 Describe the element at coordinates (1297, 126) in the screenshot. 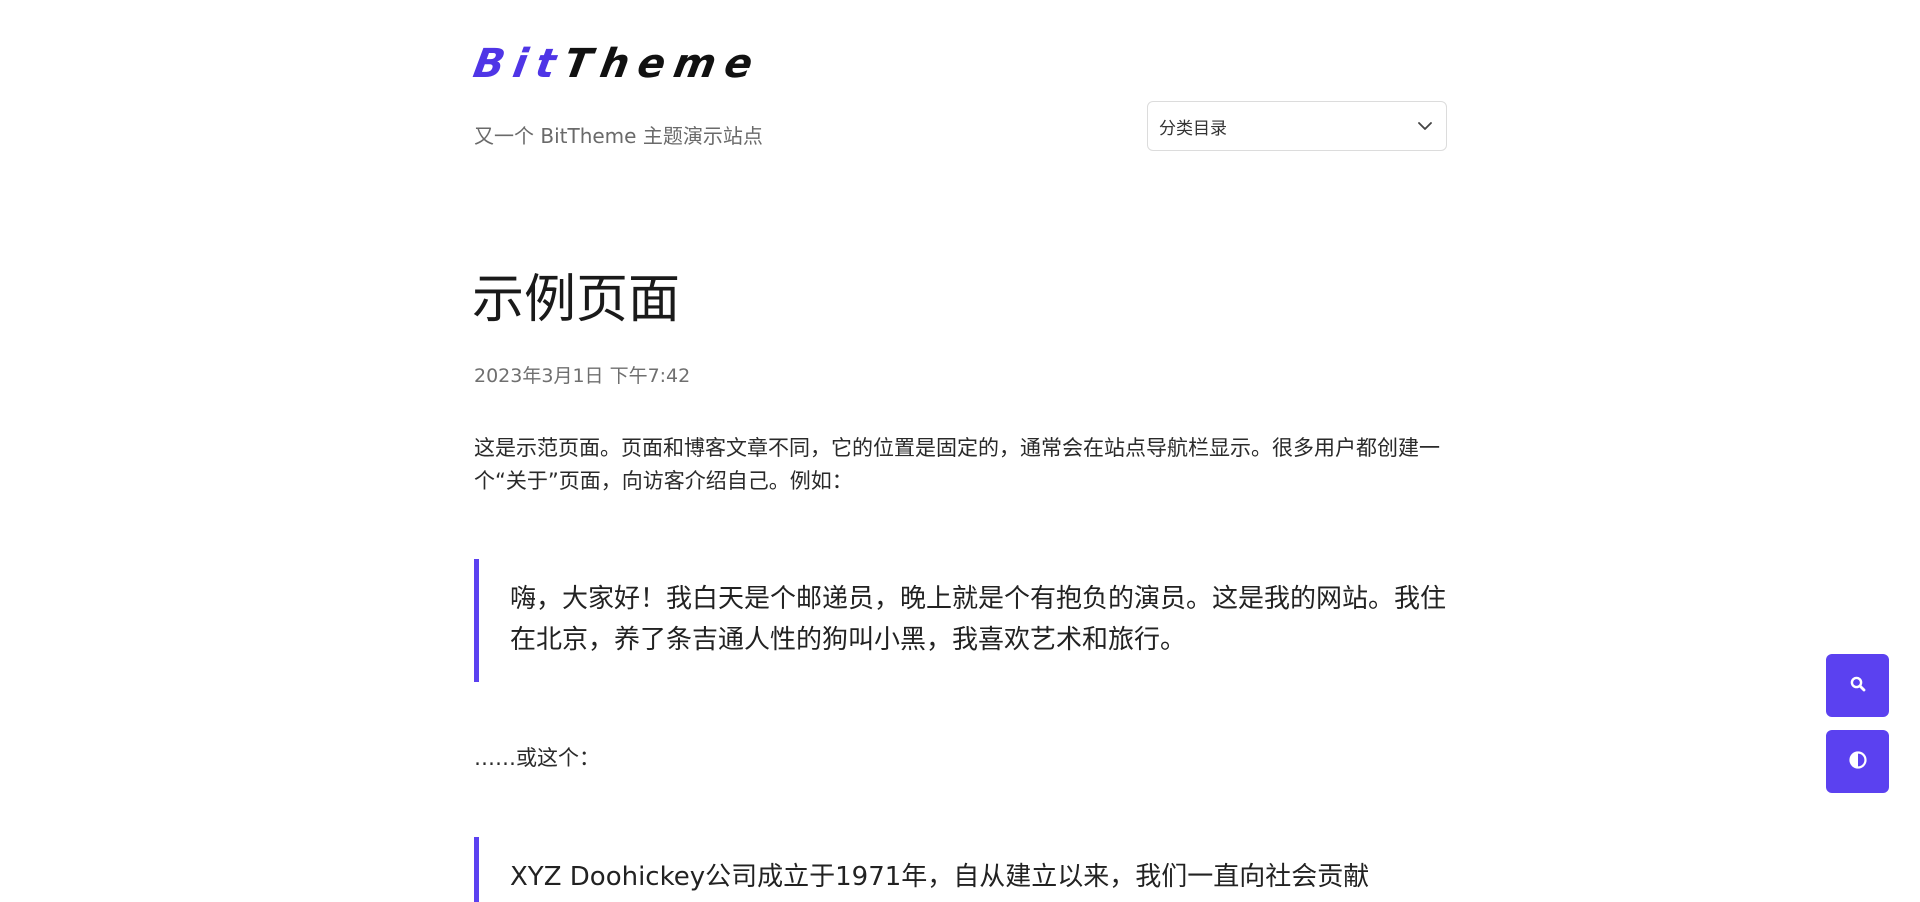

I see `category-select: 分类目录` at that location.